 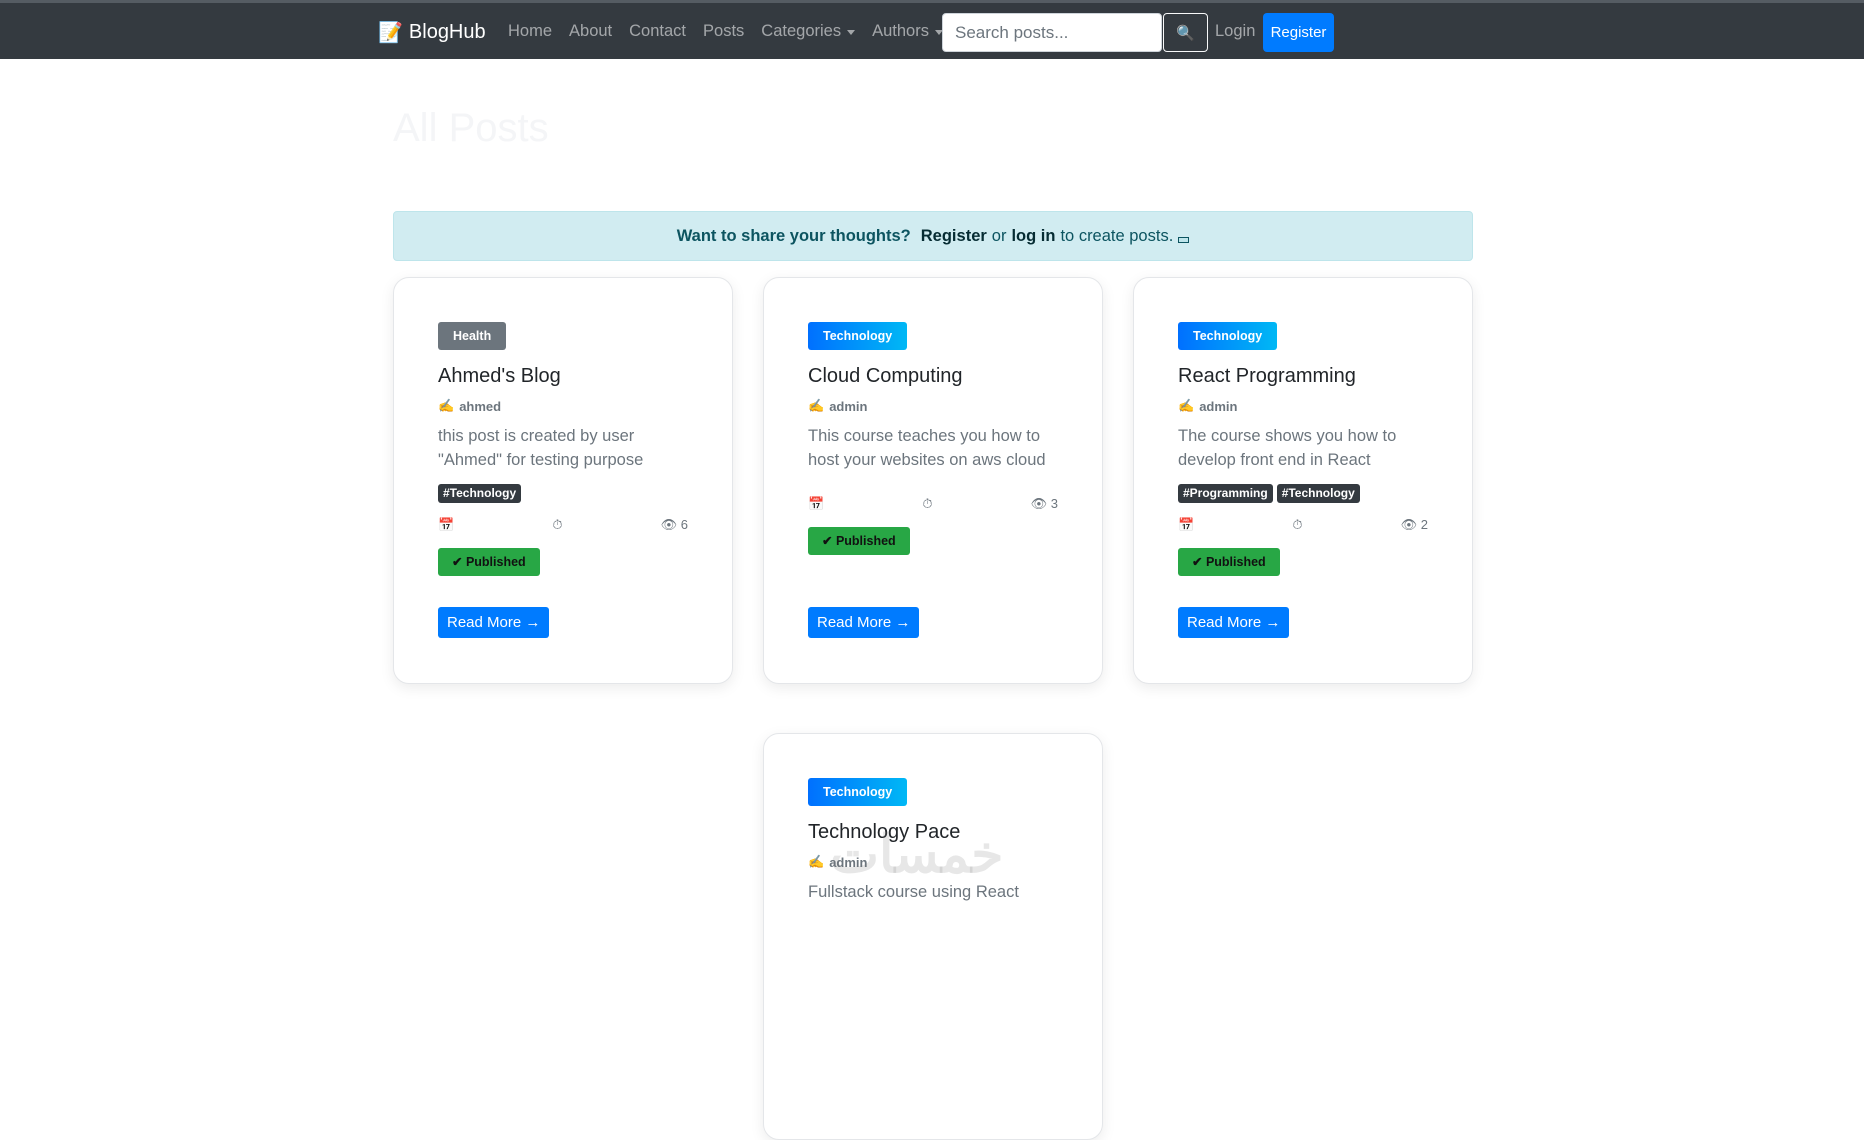 What do you see at coordinates (530, 31) in the screenshot?
I see `nav-home: Home` at bounding box center [530, 31].